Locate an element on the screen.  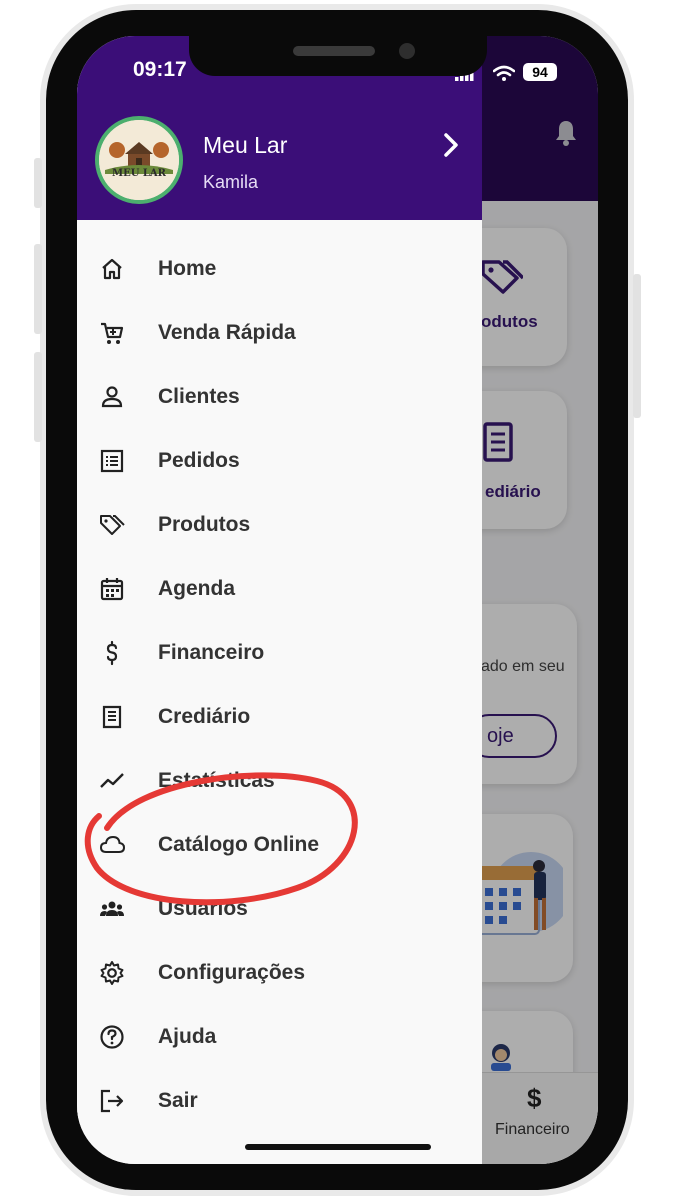
gear-icon is located at coordinates (112, 973).